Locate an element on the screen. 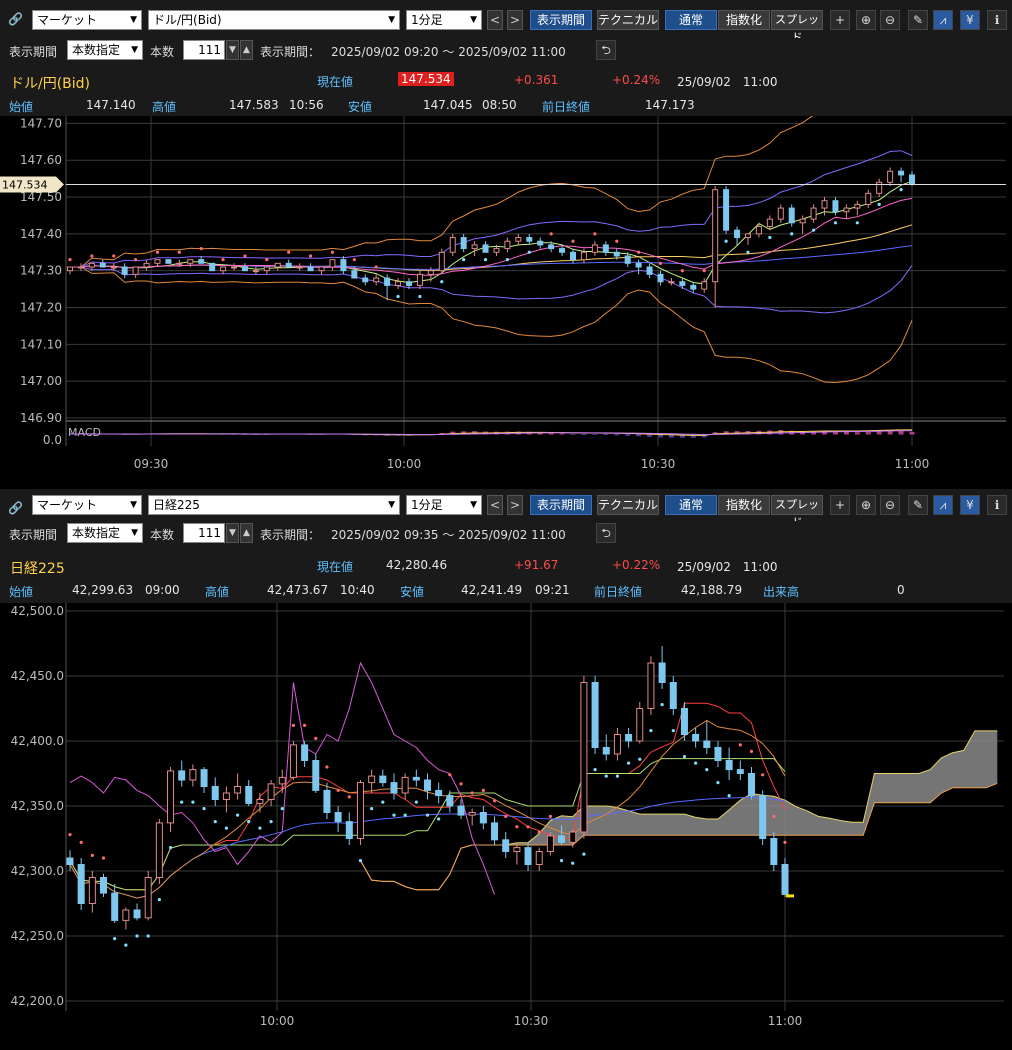  market-select-value: マーケット is located at coordinates (67, 505).